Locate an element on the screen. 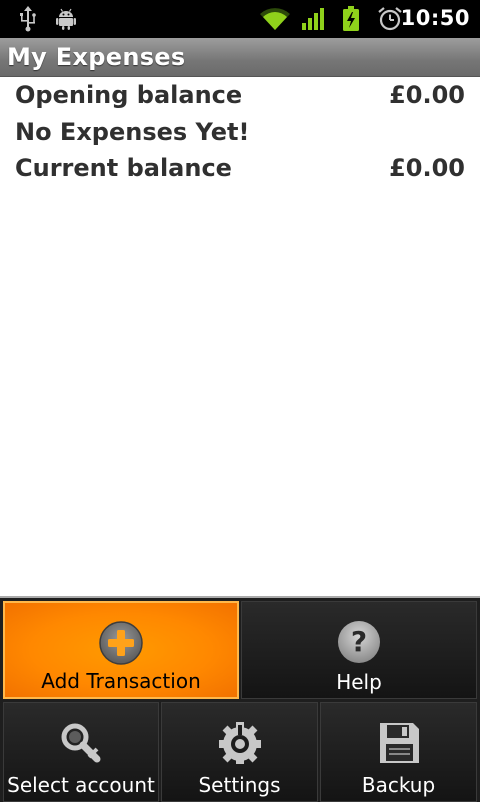  select-account-button: Select account is located at coordinates (81, 752).